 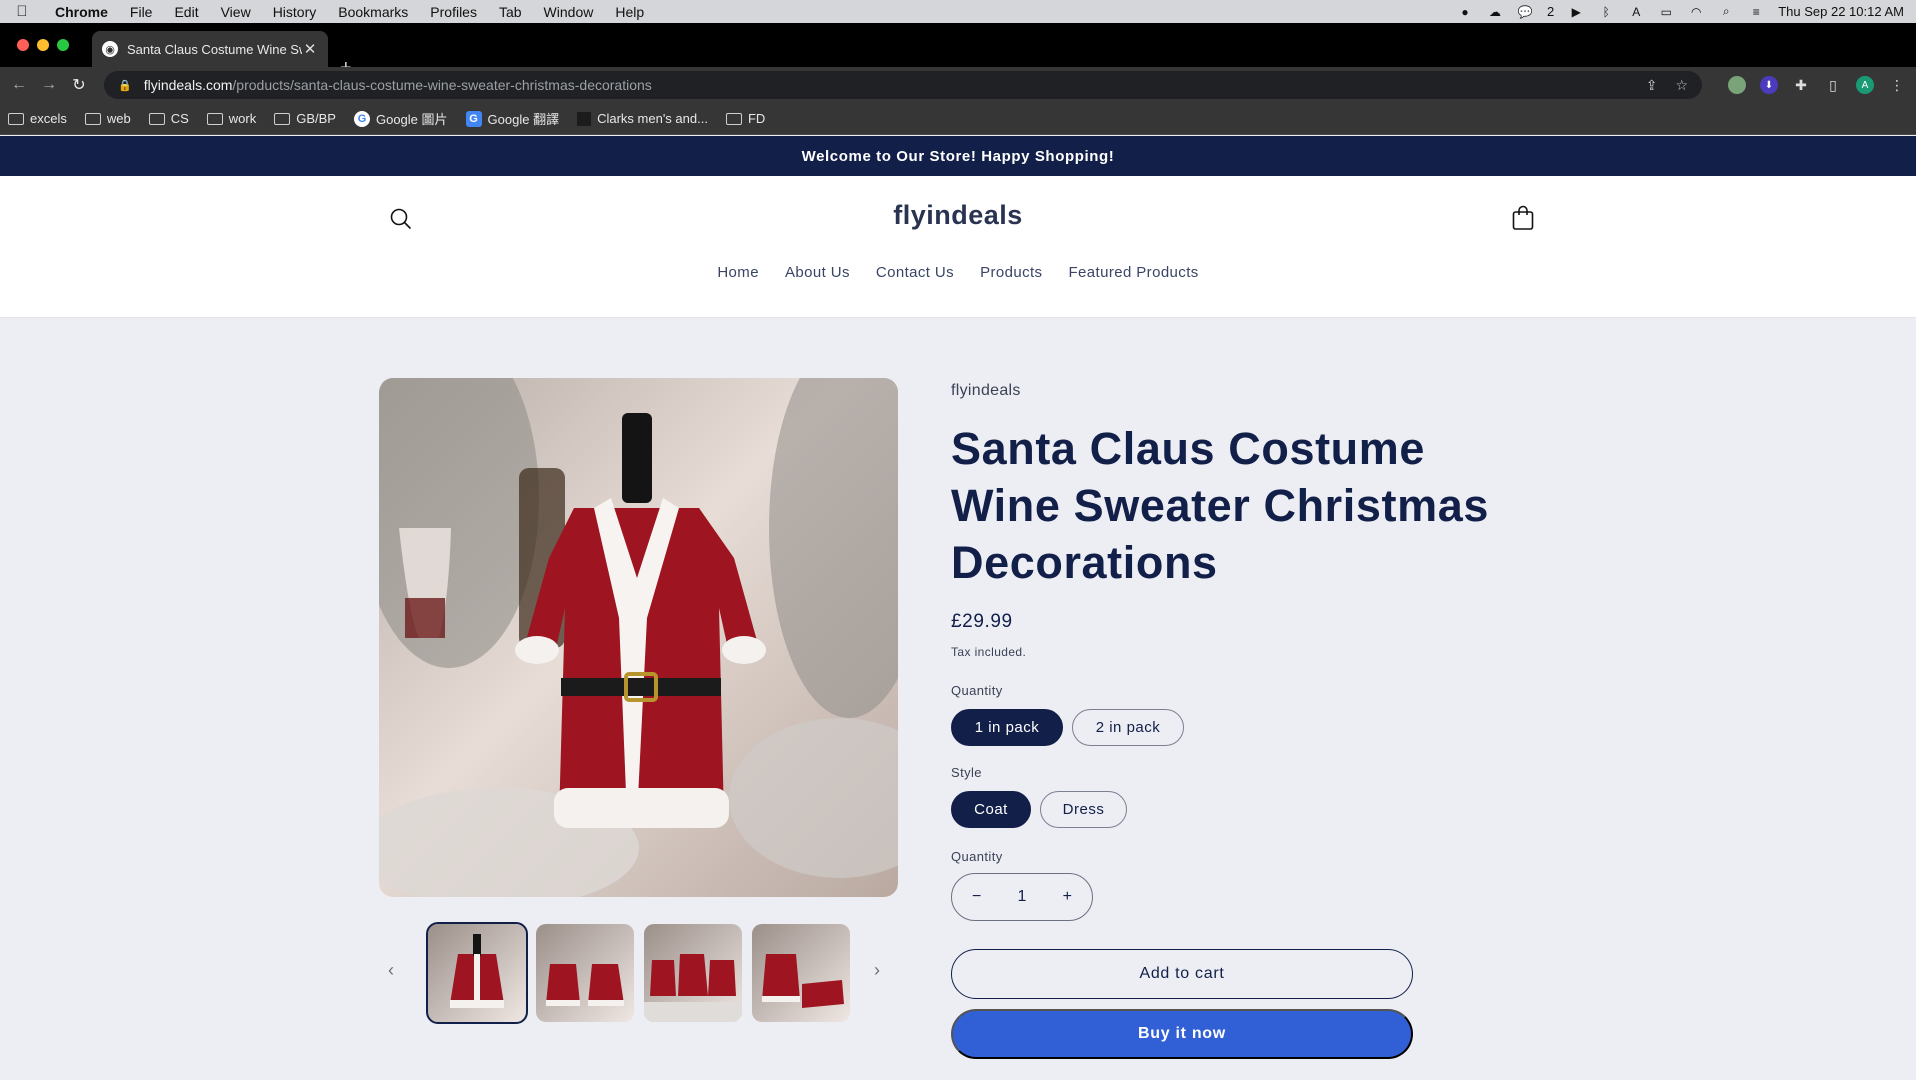 What do you see at coordinates (19, 85) in the screenshot?
I see `back-arrow-icon: ←` at bounding box center [19, 85].